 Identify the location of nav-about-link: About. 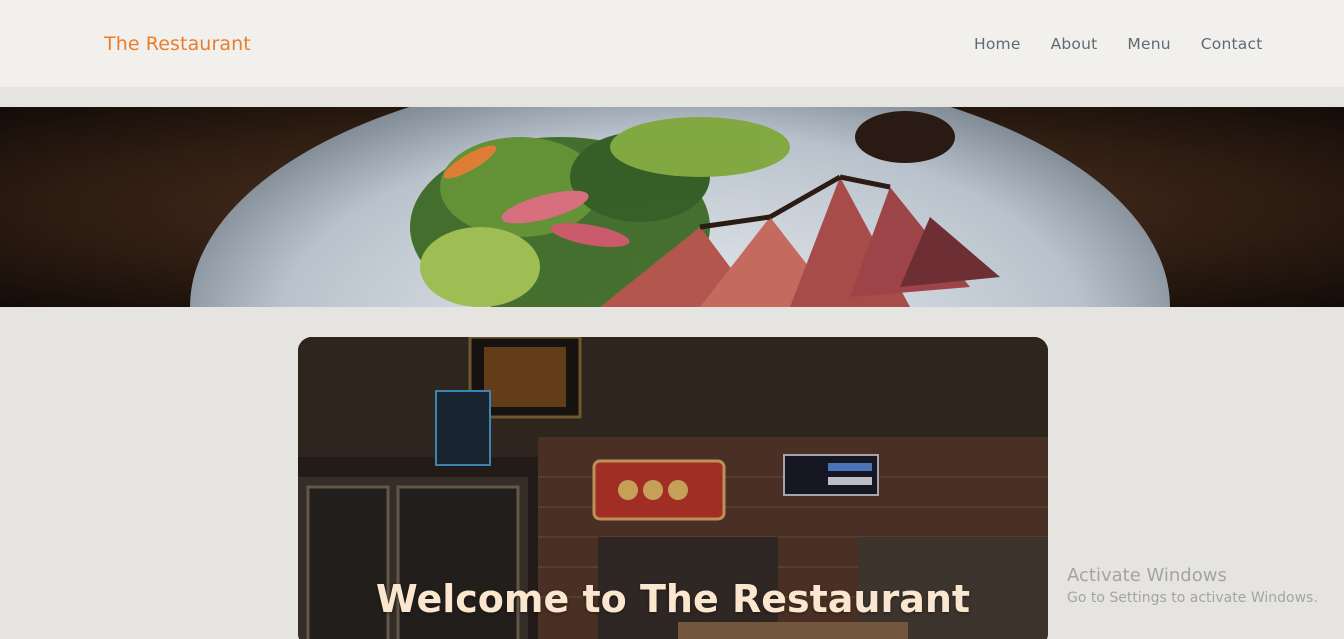
(1074, 44).